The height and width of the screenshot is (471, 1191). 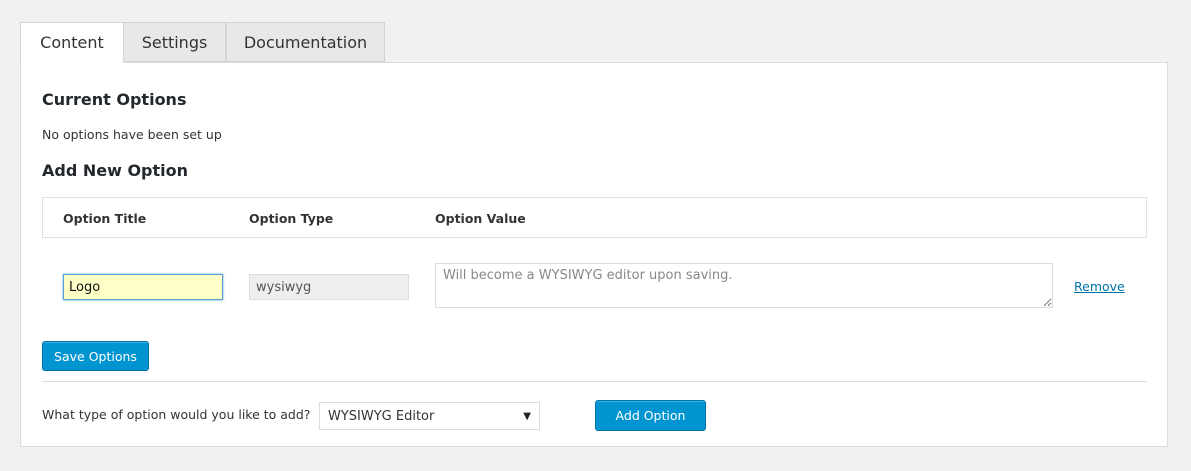 What do you see at coordinates (95, 356) in the screenshot?
I see `save-options-button: Save Options` at bounding box center [95, 356].